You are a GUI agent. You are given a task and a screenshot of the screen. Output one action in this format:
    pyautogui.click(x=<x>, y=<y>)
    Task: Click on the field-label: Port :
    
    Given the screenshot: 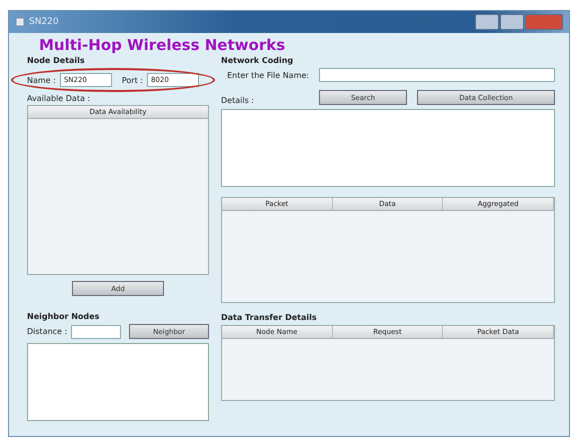 What is the action you would take?
    pyautogui.click(x=132, y=80)
    